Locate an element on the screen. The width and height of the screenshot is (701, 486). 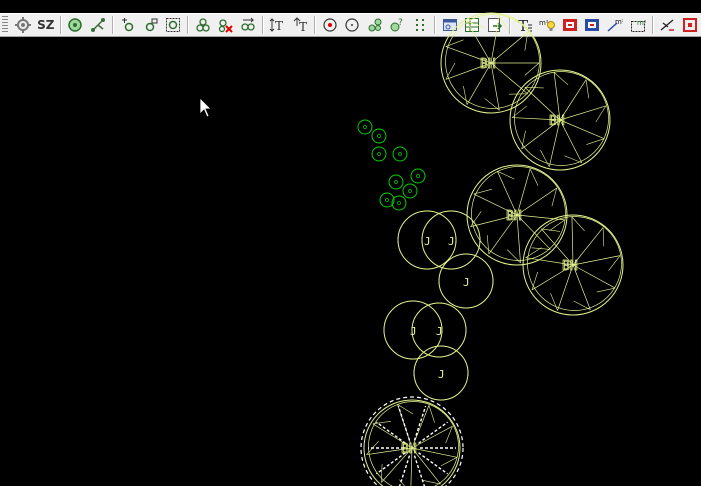
medium-tree-symbols: J J J J J J is located at coordinates (438, 305).